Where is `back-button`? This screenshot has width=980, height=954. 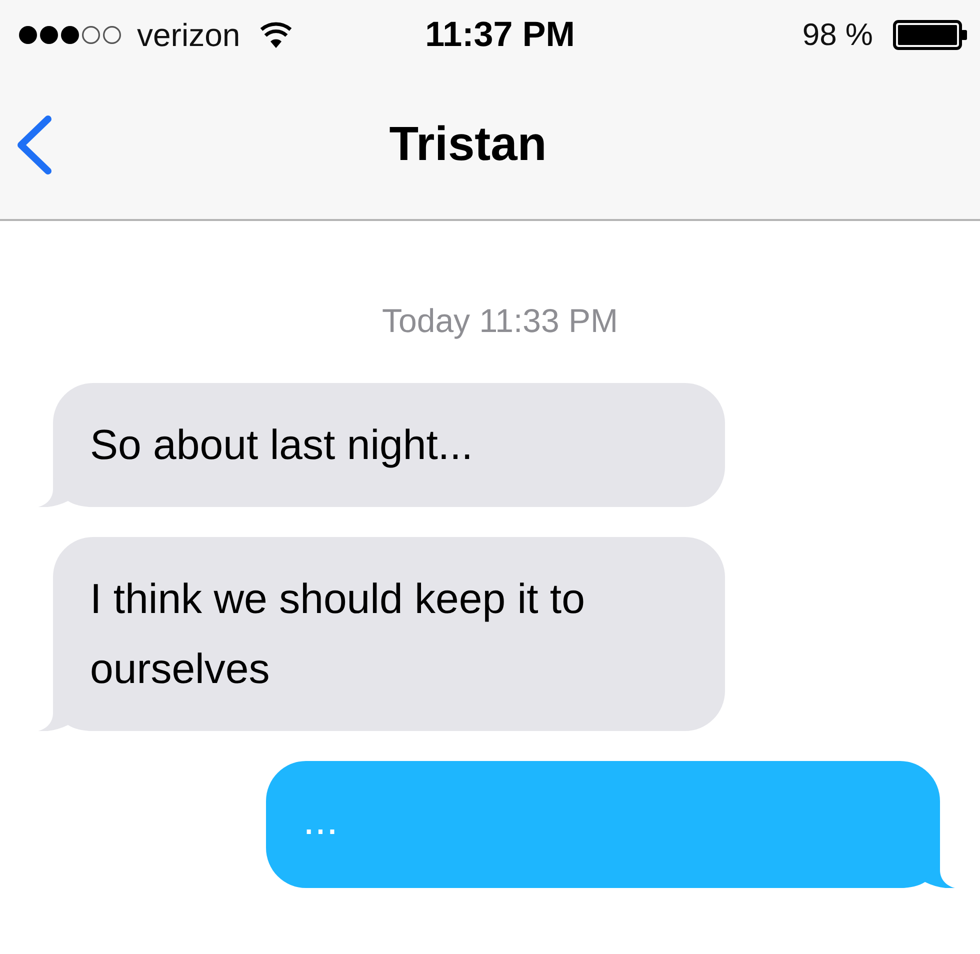 back-button is located at coordinates (34, 145).